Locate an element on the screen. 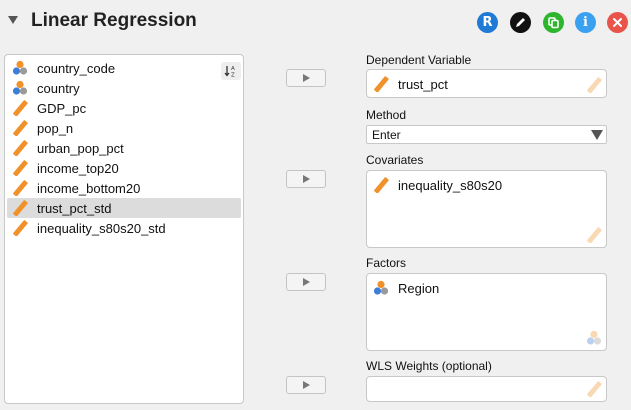 The width and height of the screenshot is (631, 410). source-variable-name: GDP_pc is located at coordinates (62, 108).